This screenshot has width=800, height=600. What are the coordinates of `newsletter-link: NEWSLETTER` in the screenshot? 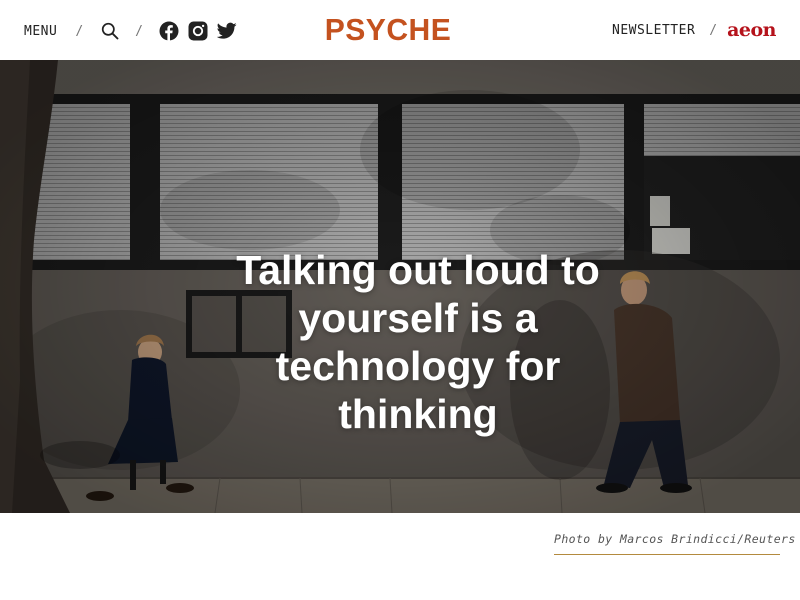 It's located at (653, 30).